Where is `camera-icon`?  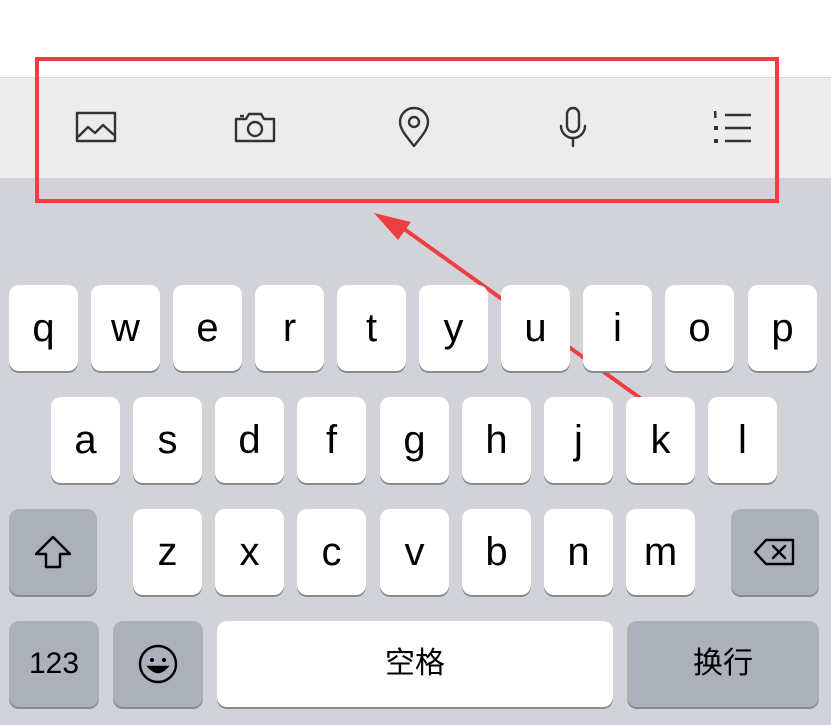
camera-icon is located at coordinates (255, 127).